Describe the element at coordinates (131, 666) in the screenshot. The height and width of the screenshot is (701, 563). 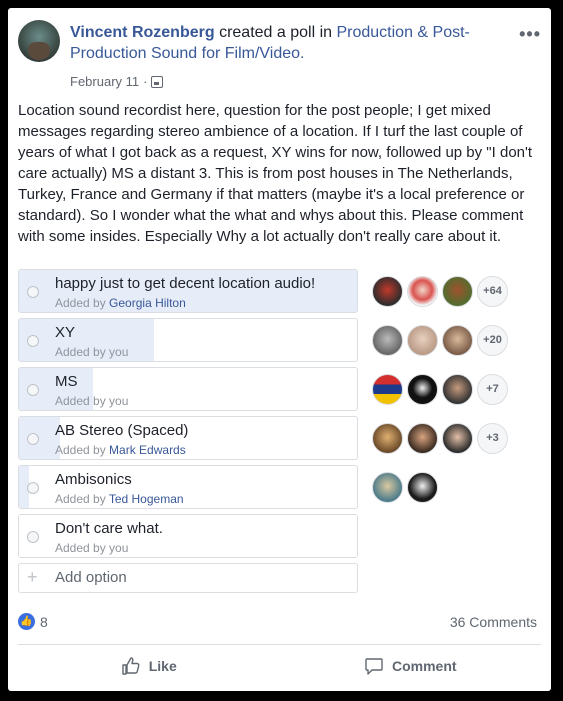
I see `thumbs-up-icon` at that location.